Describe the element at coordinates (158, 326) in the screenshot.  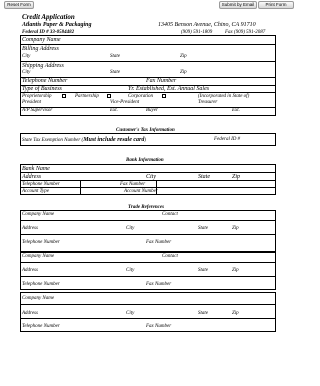
I see `ref3-fax-field: Fax Number` at that location.